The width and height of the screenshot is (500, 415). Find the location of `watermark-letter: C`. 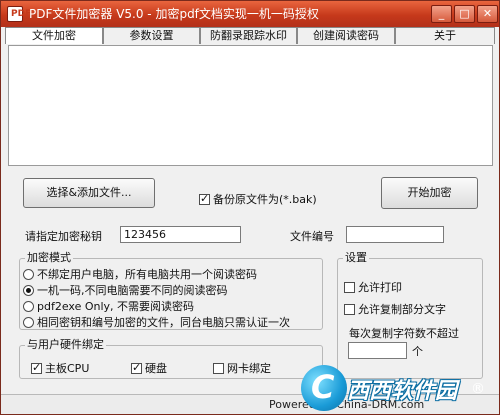

watermark-letter: C is located at coordinates (323, 387).